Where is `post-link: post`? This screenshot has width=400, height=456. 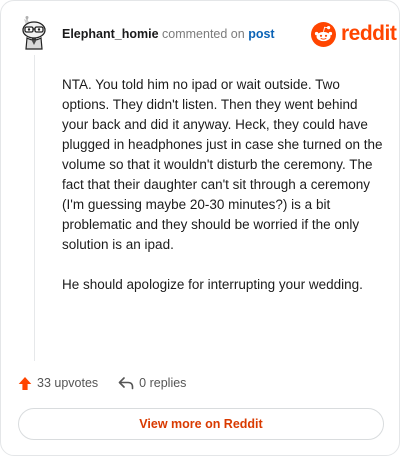
post-link: post is located at coordinates (261, 34).